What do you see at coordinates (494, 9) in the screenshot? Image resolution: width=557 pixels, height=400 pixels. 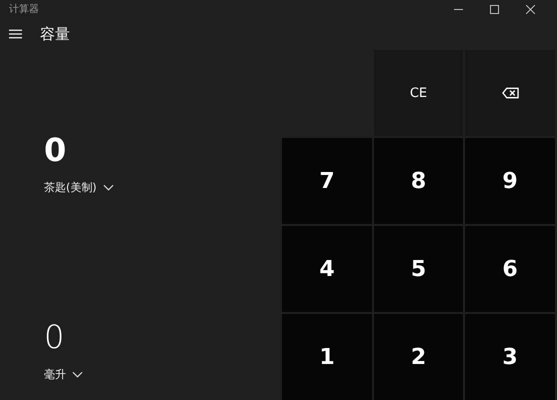 I see `maximize-icon` at bounding box center [494, 9].